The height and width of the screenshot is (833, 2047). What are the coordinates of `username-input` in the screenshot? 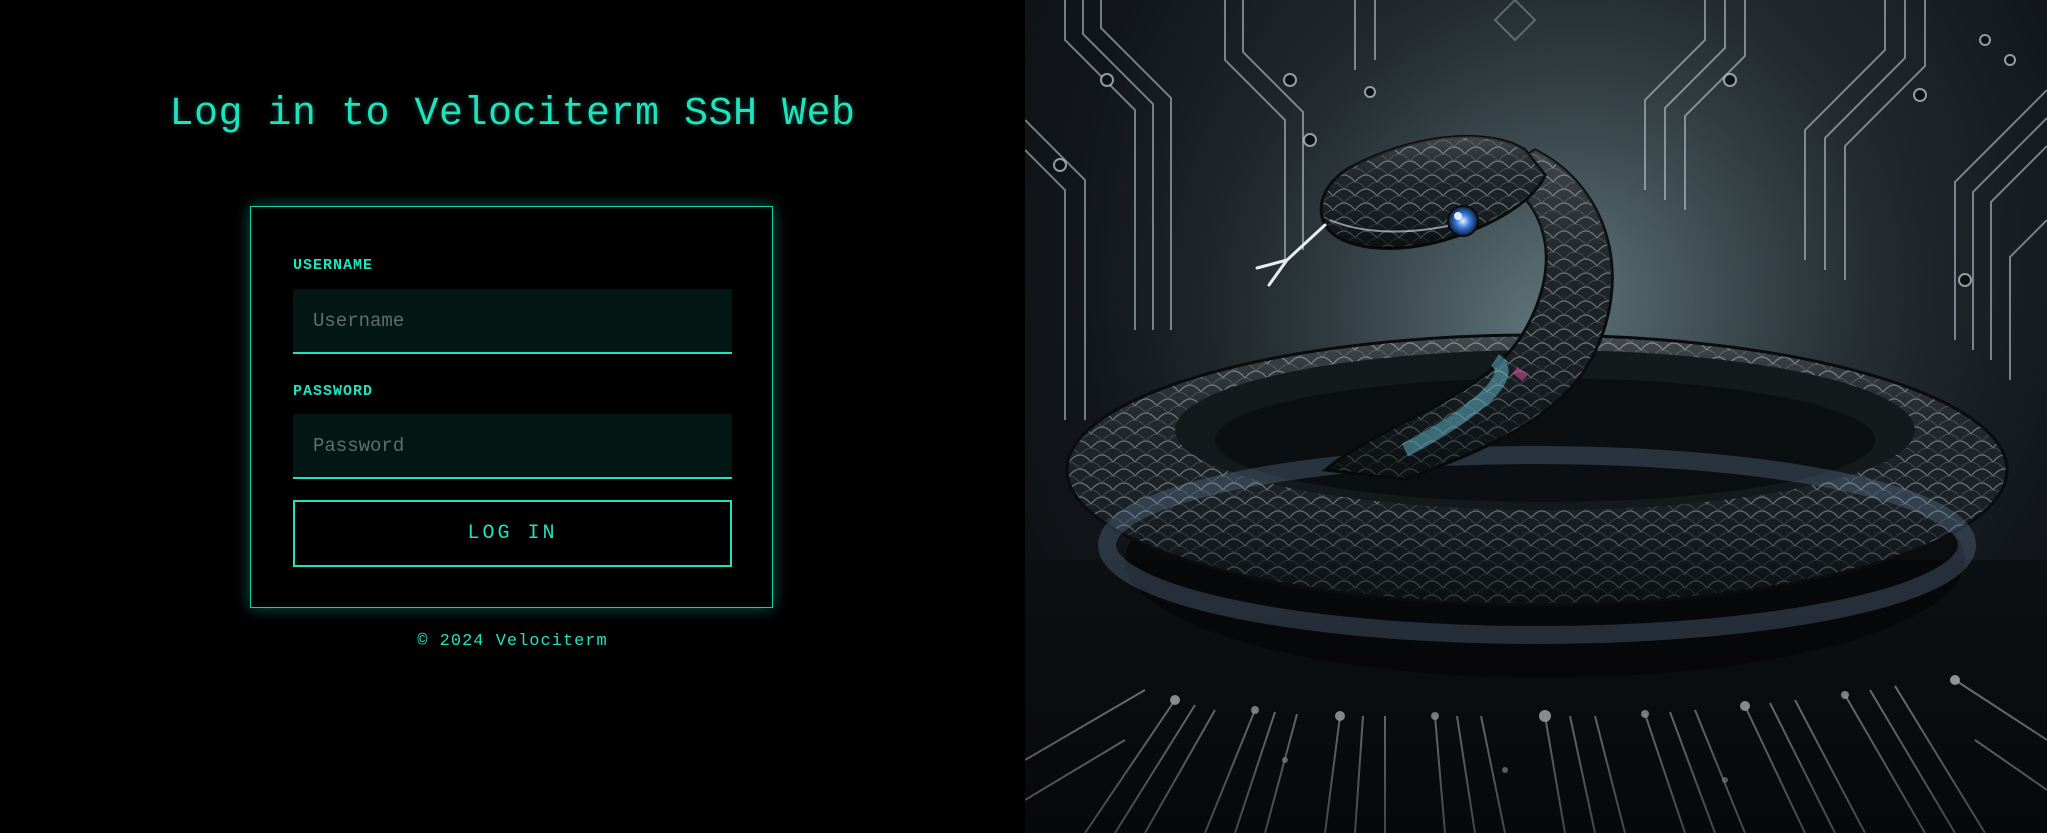 It's located at (512, 321).